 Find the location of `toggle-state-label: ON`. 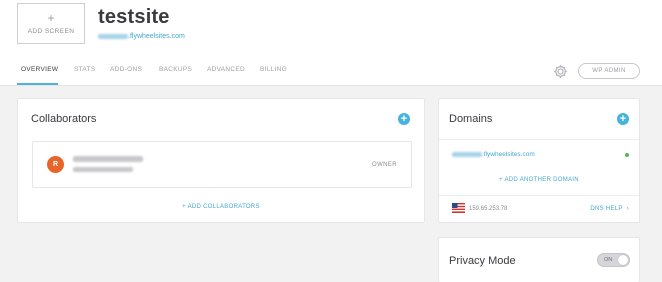

toggle-state-label: ON is located at coordinates (608, 260).